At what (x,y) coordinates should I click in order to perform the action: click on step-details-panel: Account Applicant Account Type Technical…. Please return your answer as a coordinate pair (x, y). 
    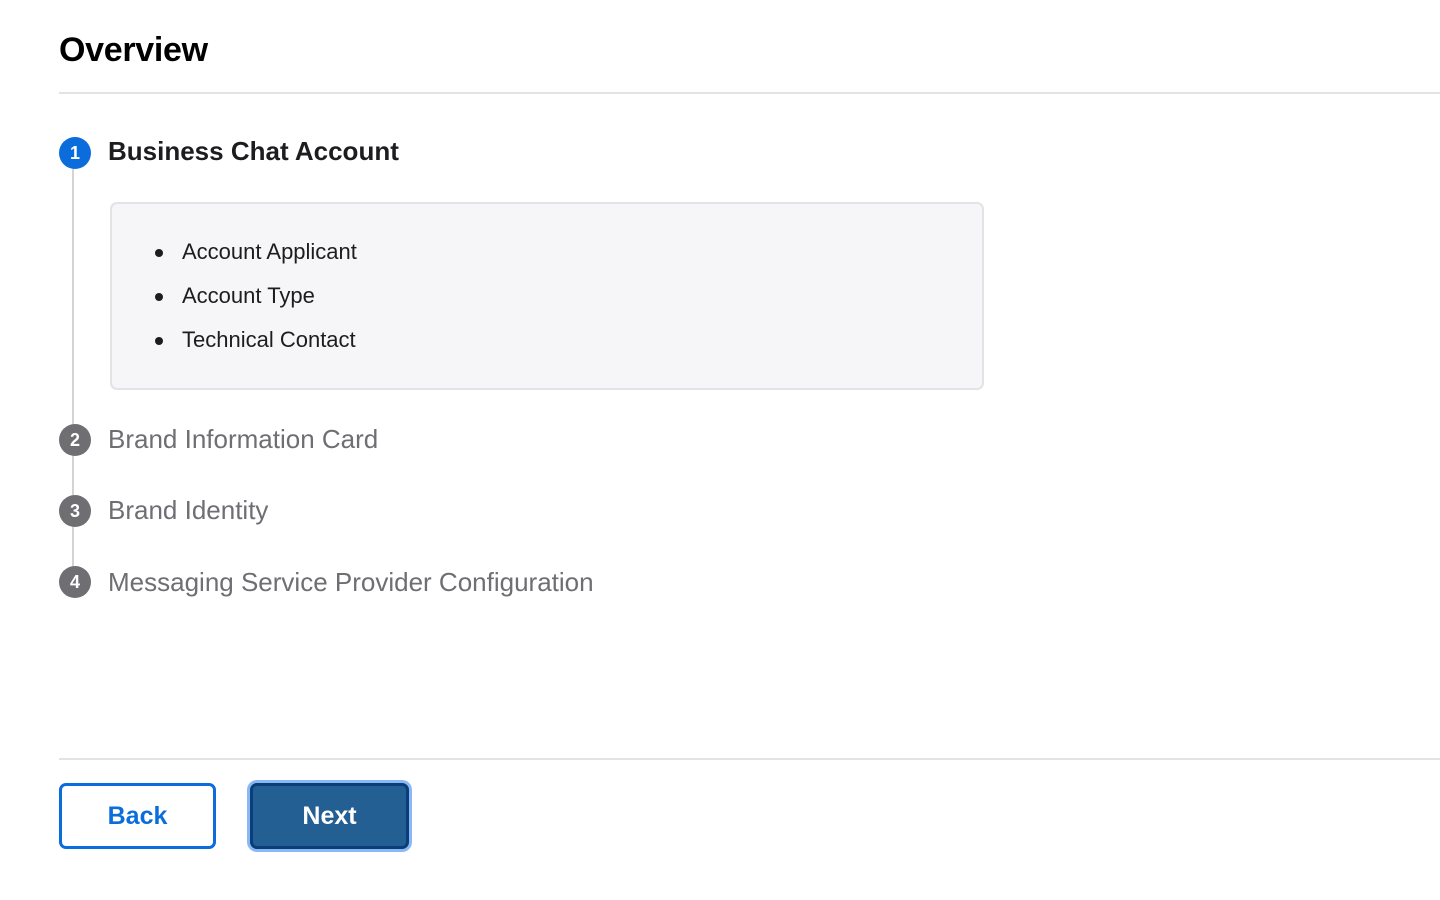
    Looking at the image, I should click on (547, 296).